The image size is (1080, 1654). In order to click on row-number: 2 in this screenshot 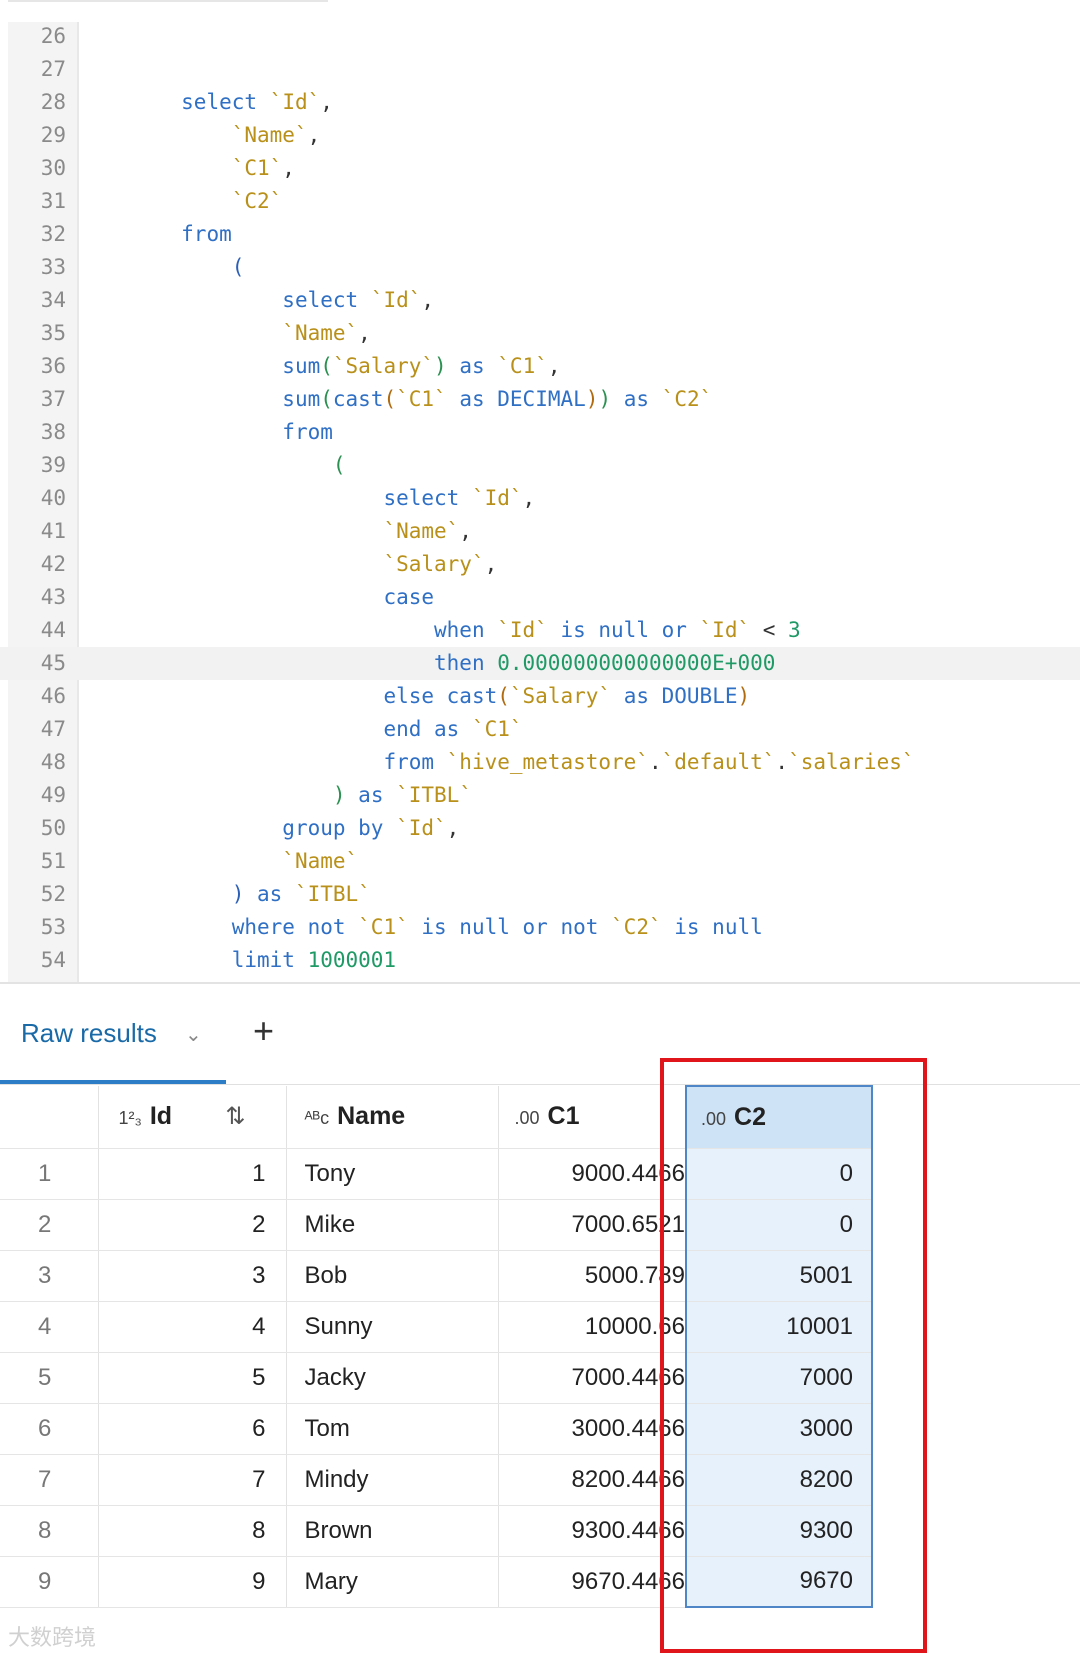, I will do `click(49, 1225)`.